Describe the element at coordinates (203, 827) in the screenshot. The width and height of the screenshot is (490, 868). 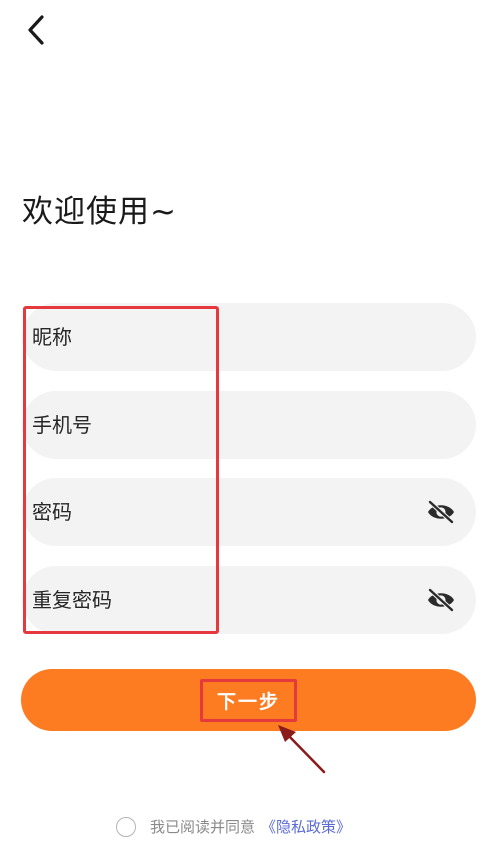
I see `agreement-text: 我已阅读并同意` at that location.